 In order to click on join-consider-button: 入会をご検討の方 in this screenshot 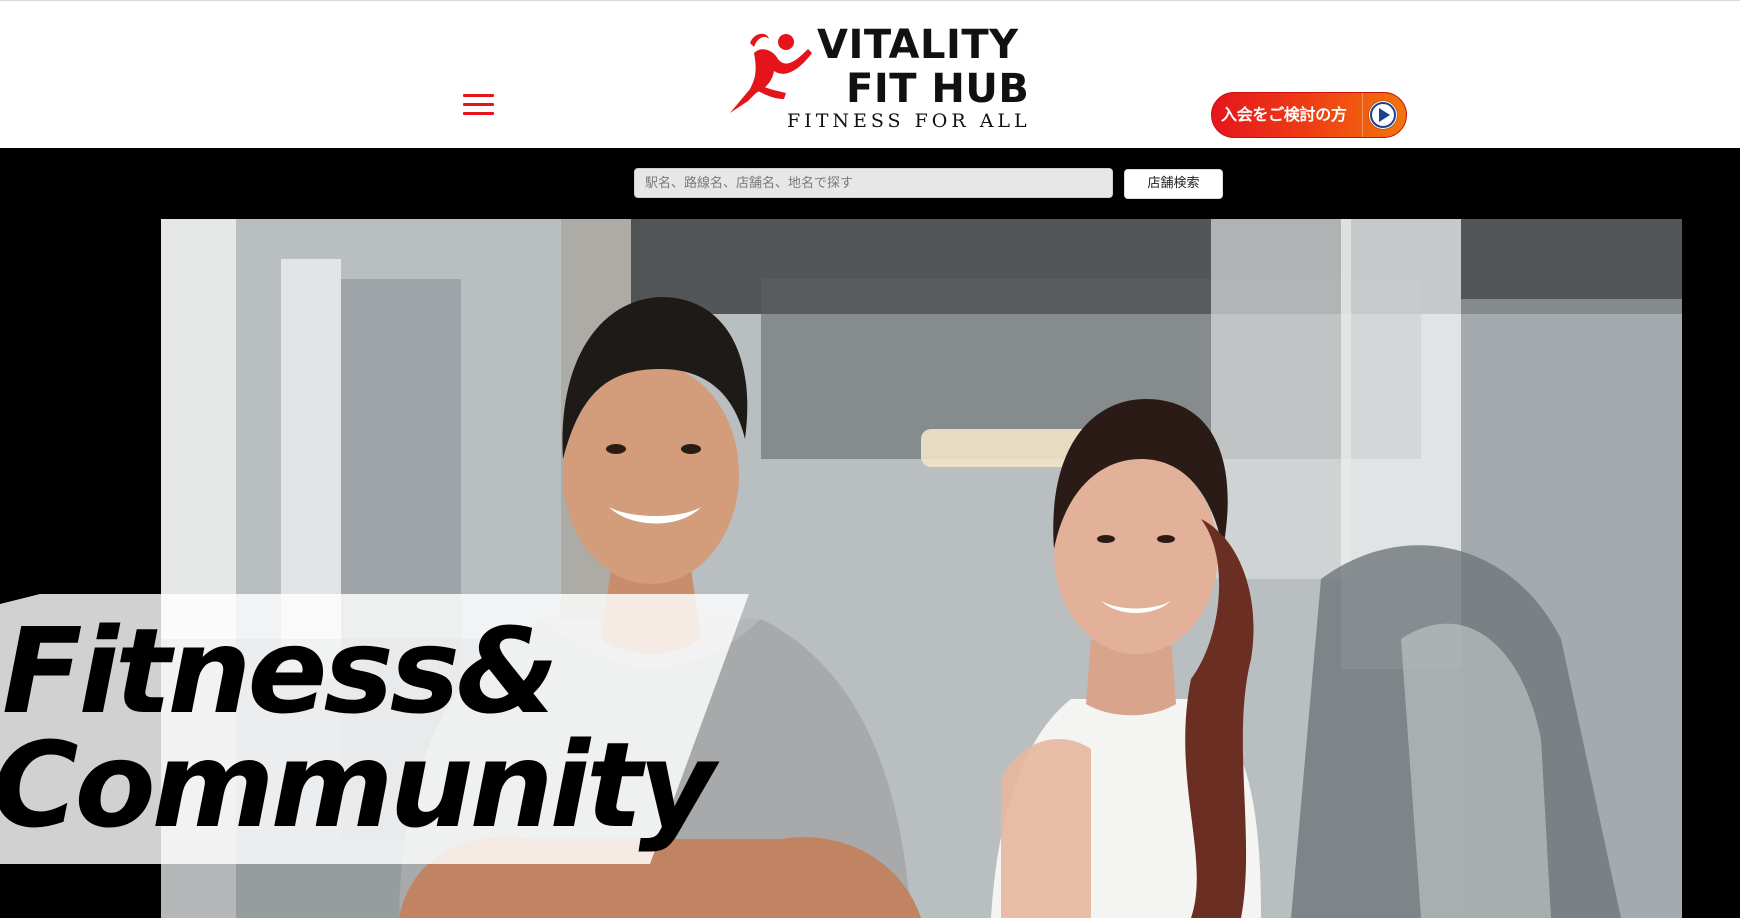, I will do `click(1309, 115)`.